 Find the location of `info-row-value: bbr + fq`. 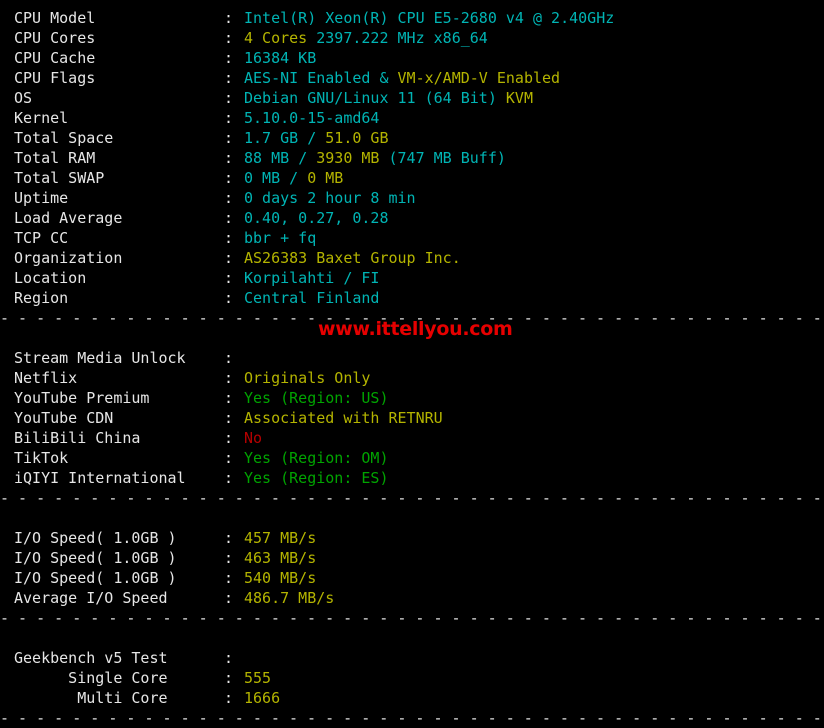

info-row-value: bbr + fq is located at coordinates (280, 238).